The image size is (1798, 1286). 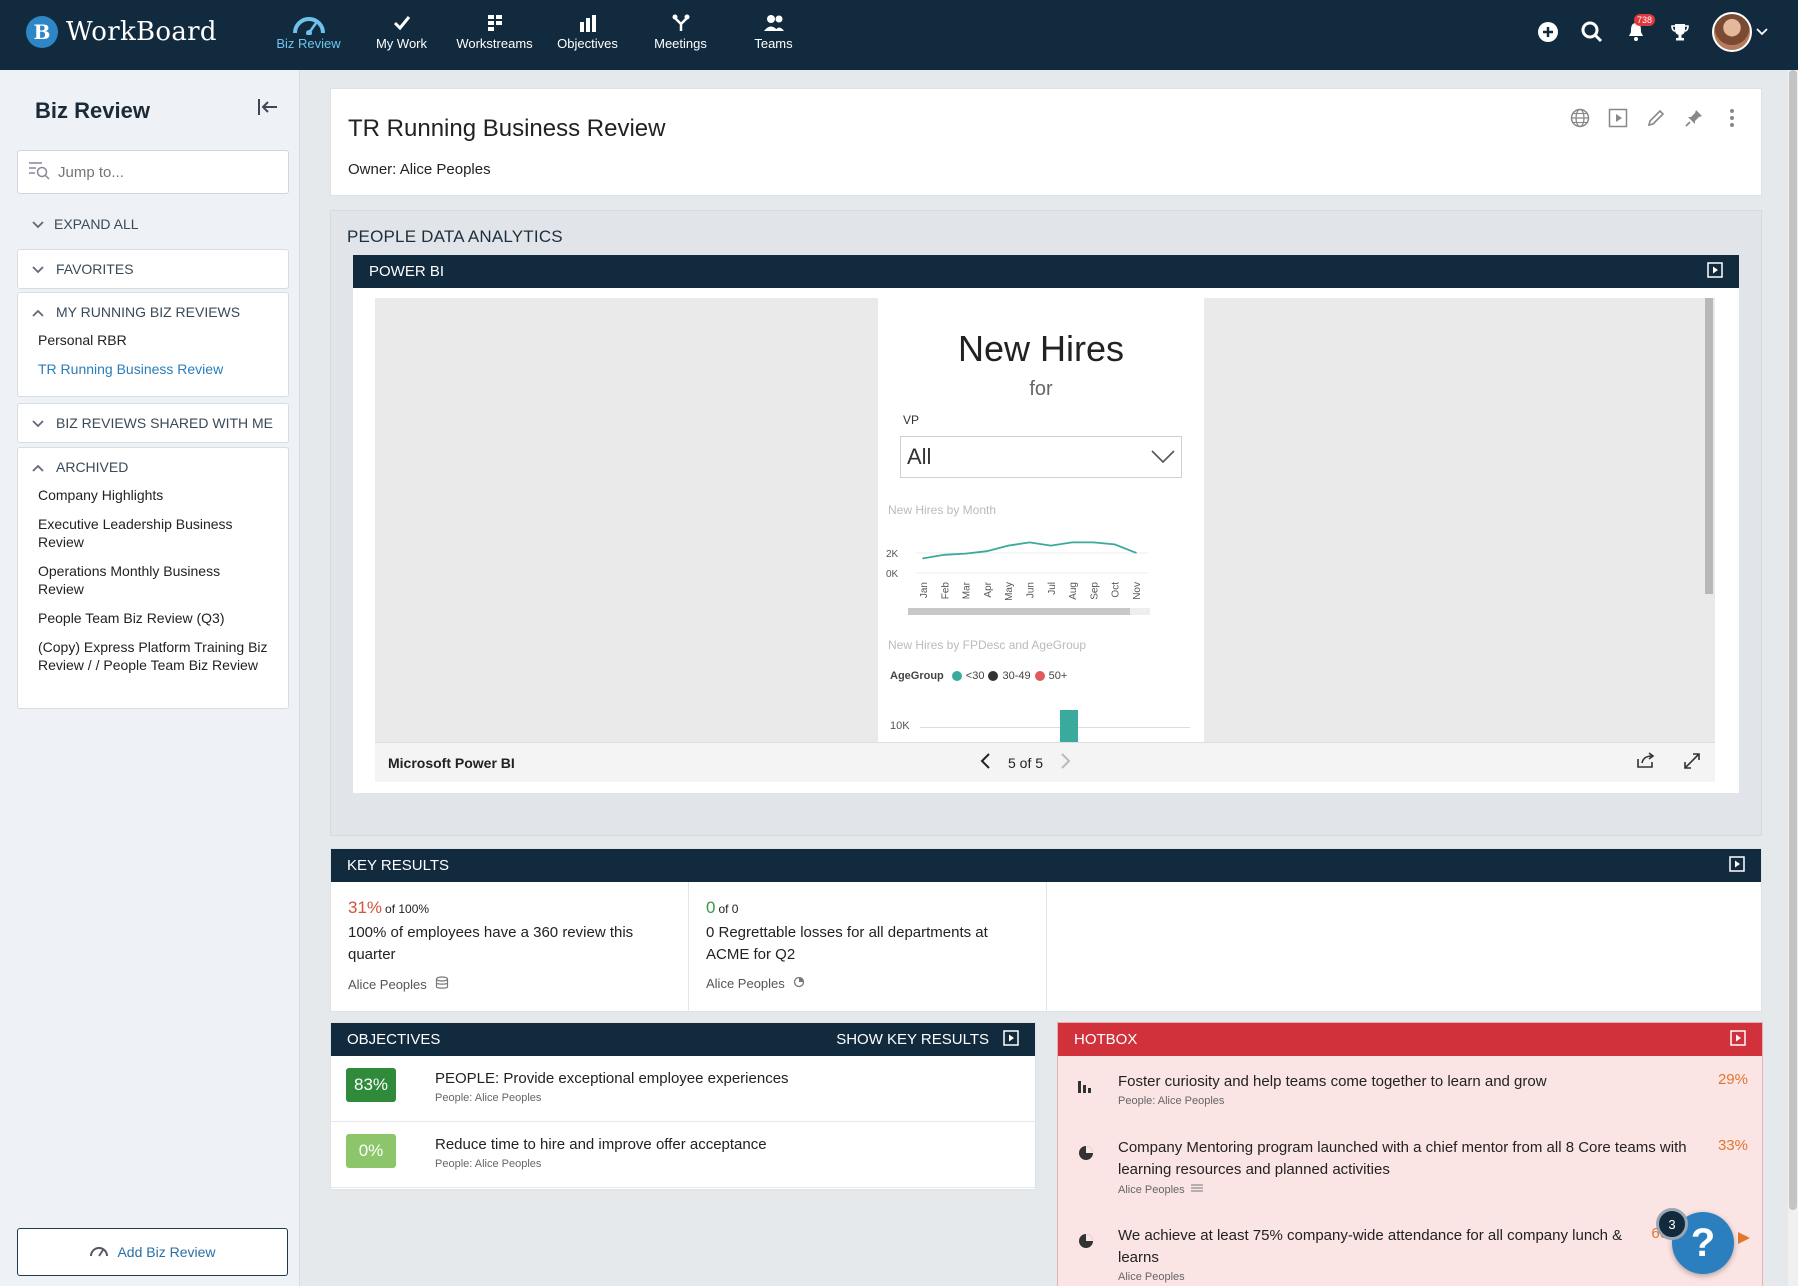 What do you see at coordinates (867, 983) in the screenshot?
I see `kr-owner: Alice Peoples` at bounding box center [867, 983].